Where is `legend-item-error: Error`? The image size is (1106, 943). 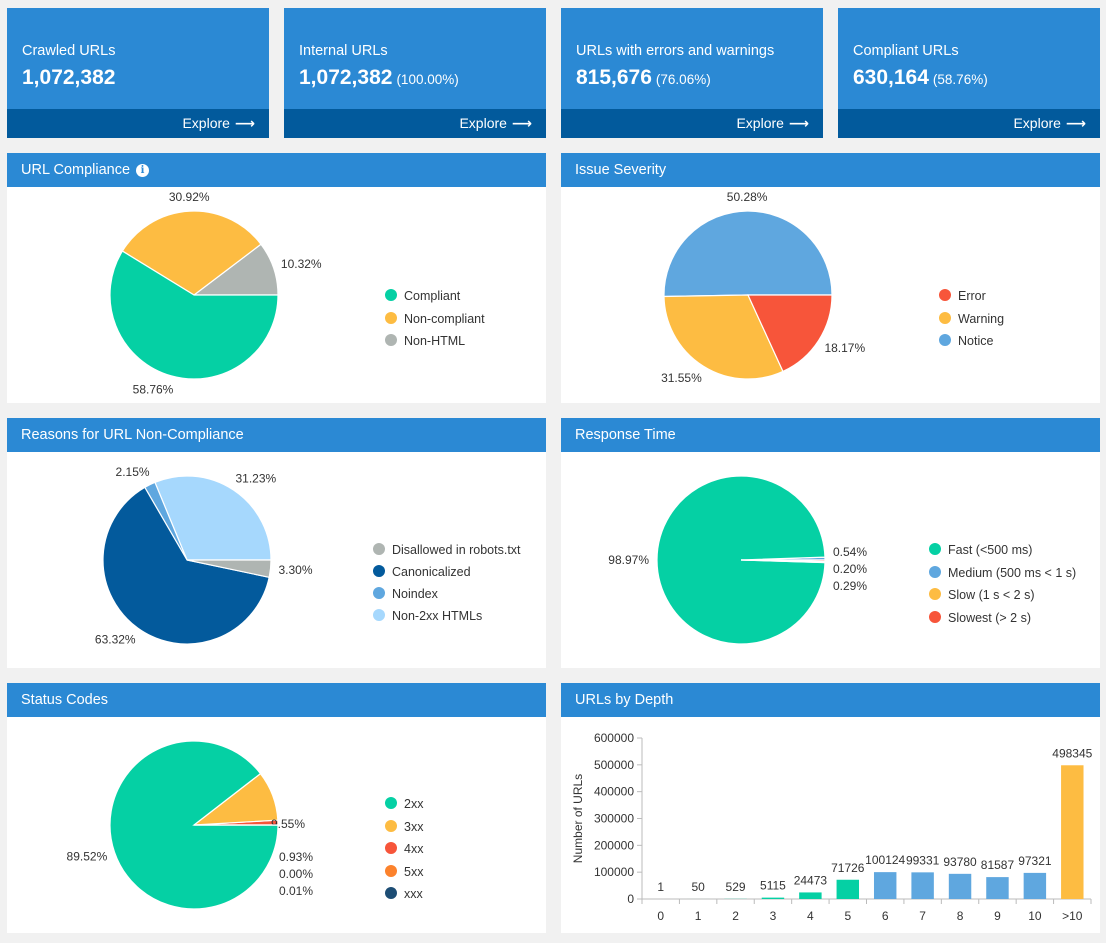 legend-item-error: Error is located at coordinates (962, 296).